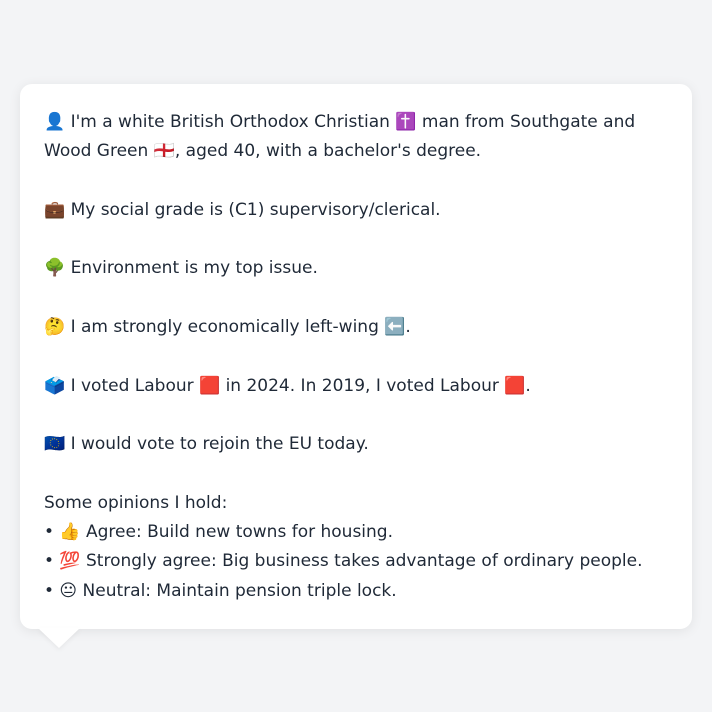 The image size is (712, 712). I want to click on bubble-tail, so click(59, 638).